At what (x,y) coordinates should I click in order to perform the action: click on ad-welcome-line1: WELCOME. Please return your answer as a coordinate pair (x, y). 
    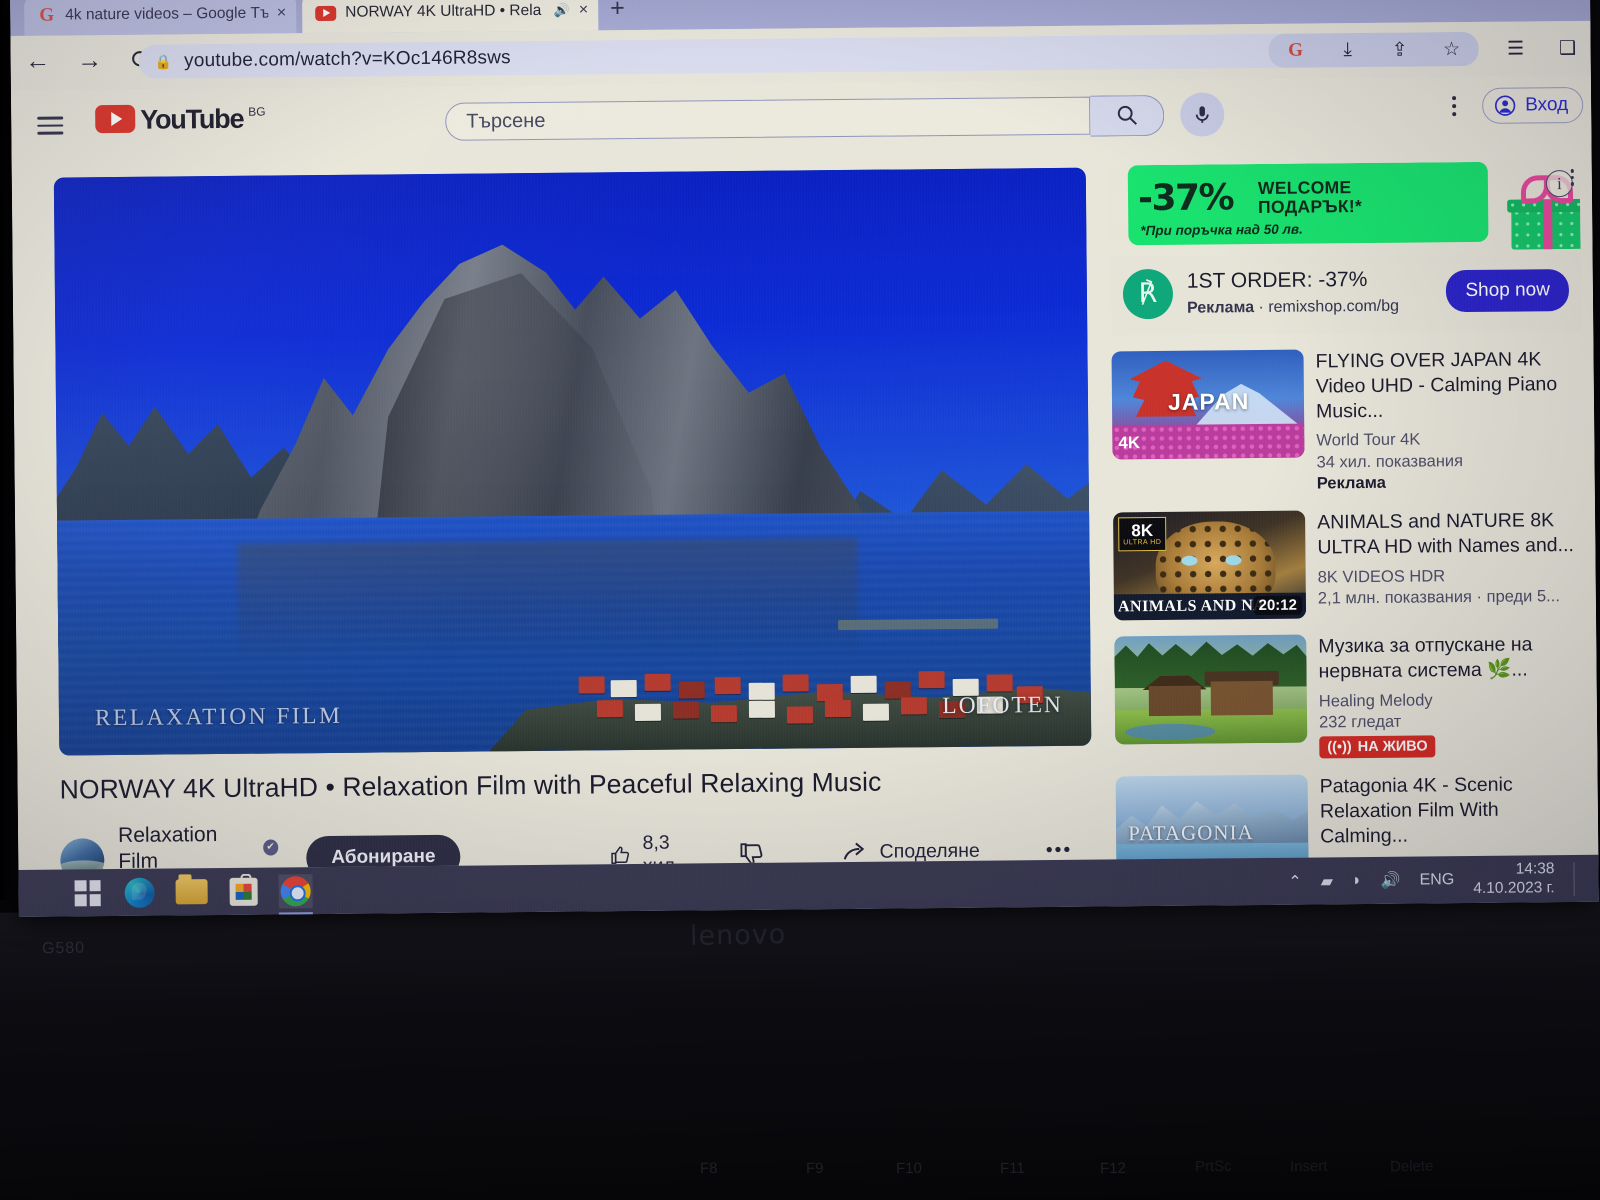
    Looking at the image, I should click on (1304, 188).